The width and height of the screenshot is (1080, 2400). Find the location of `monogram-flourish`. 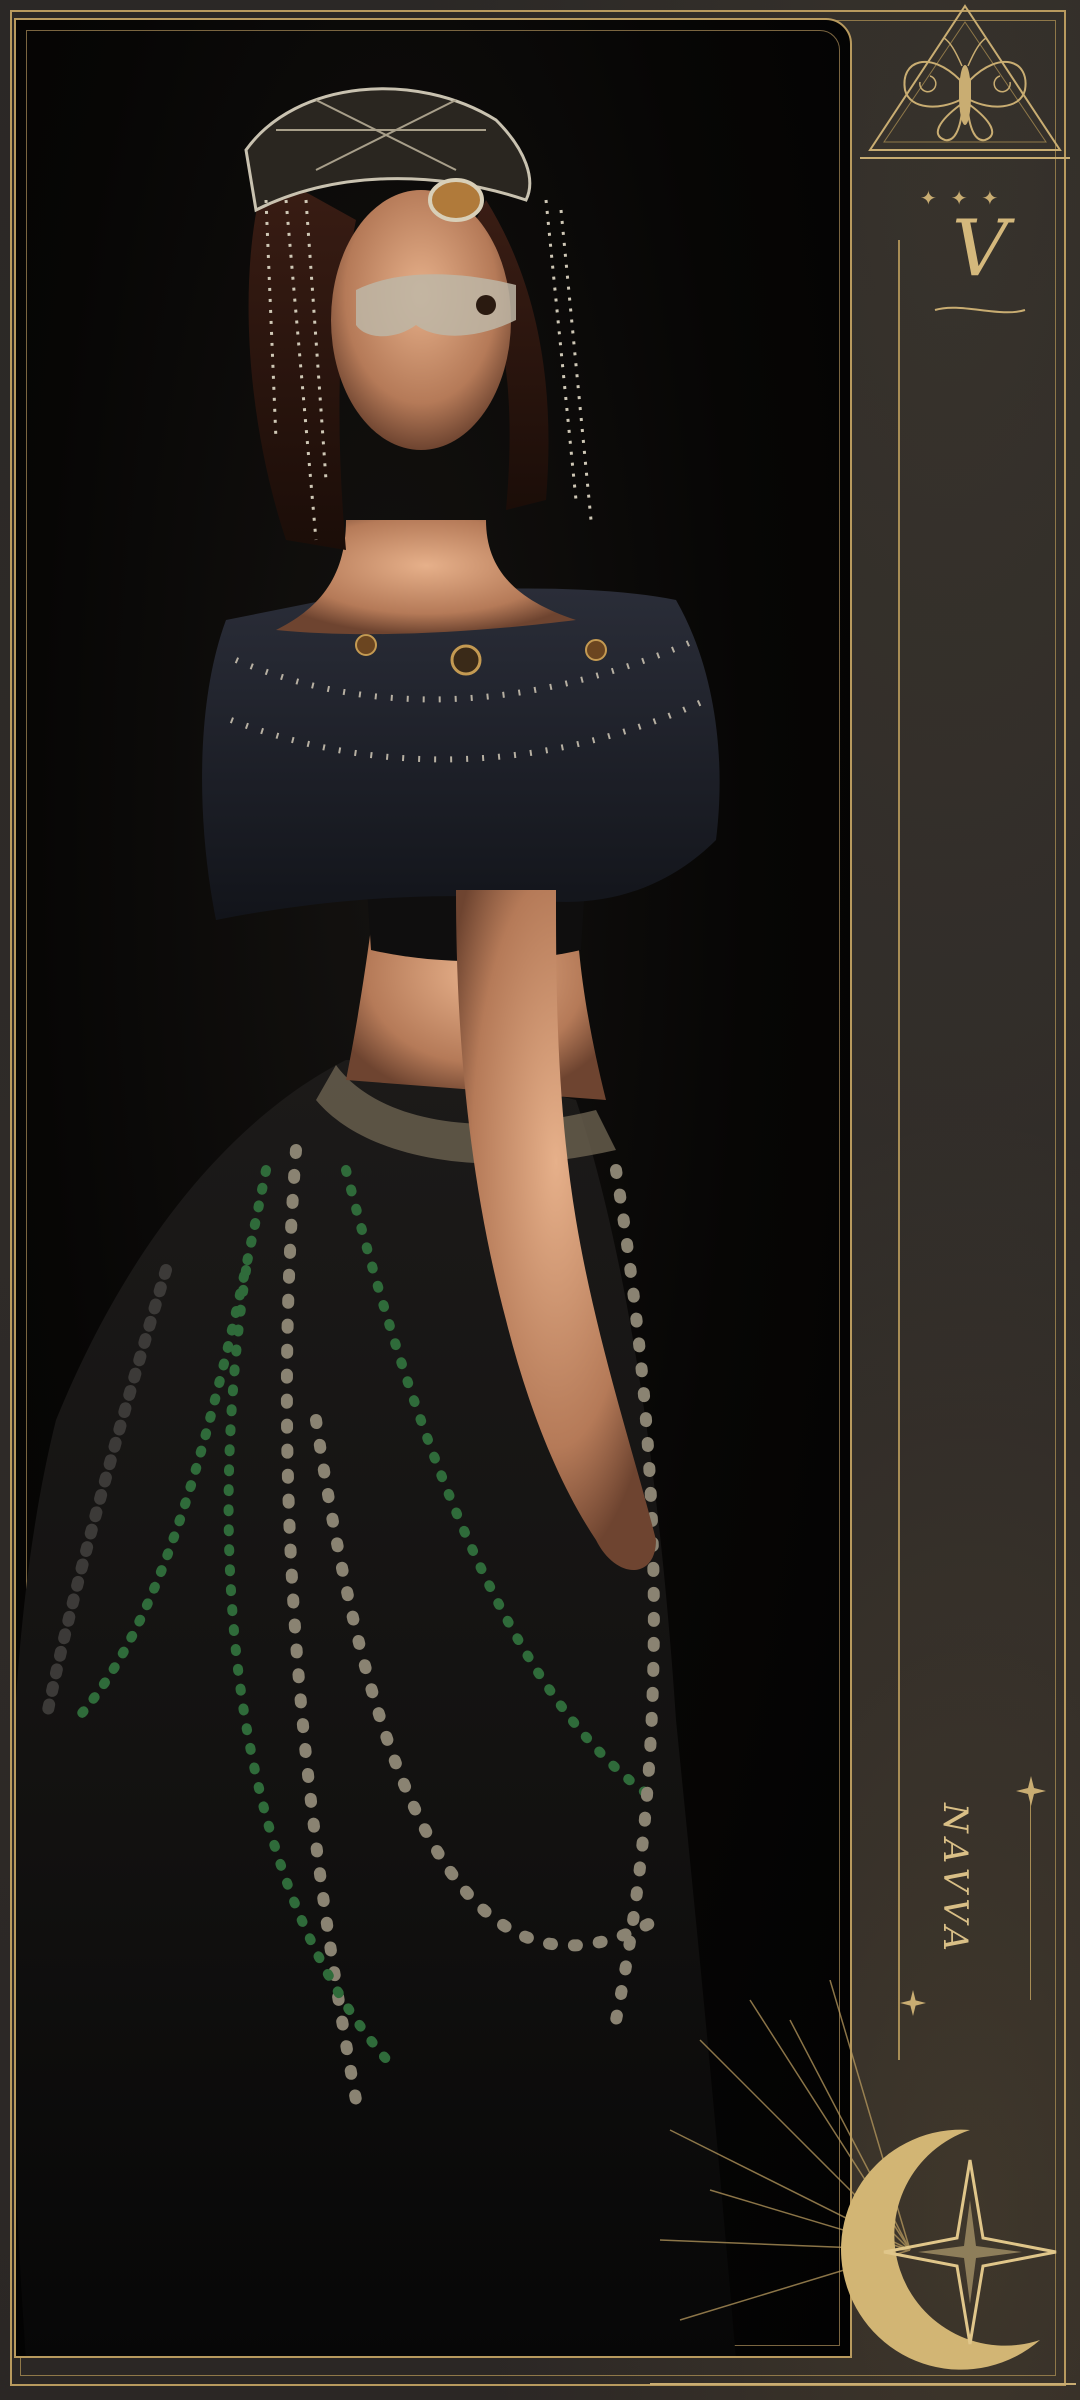

monogram-flourish is located at coordinates (980, 310).